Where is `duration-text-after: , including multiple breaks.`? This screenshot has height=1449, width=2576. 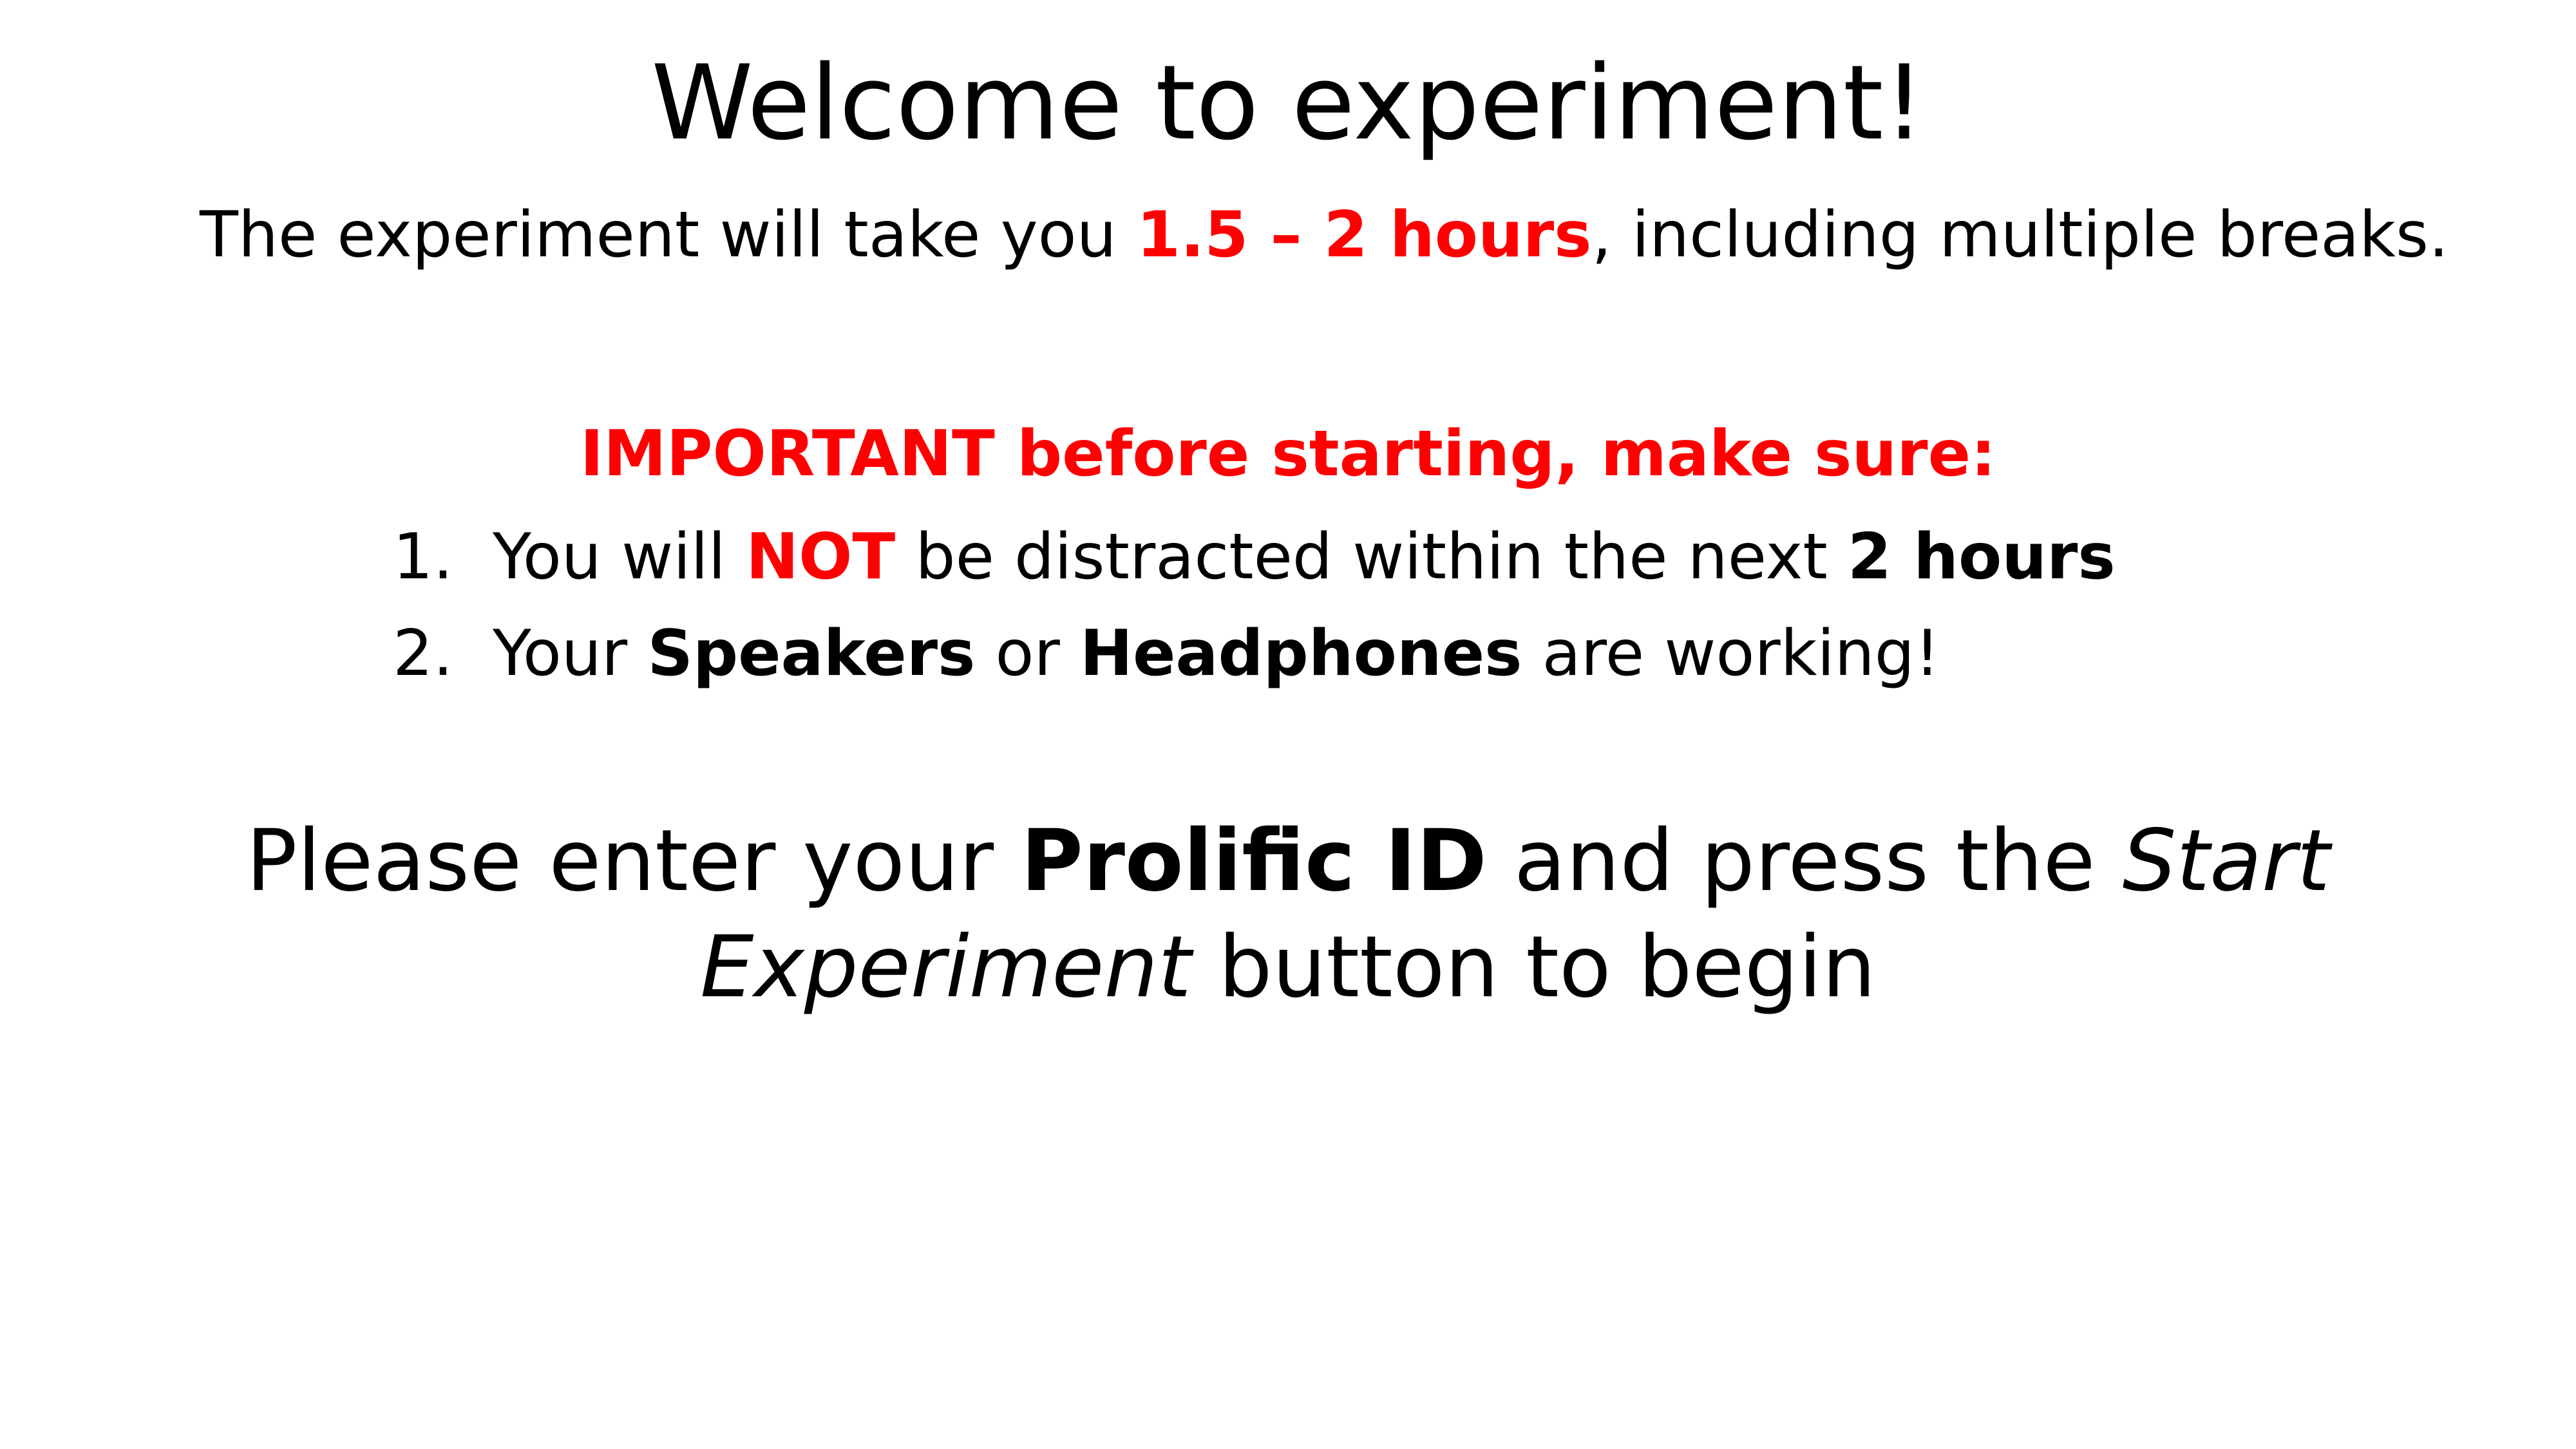 duration-text-after: , including multiple breaks. is located at coordinates (2020, 235).